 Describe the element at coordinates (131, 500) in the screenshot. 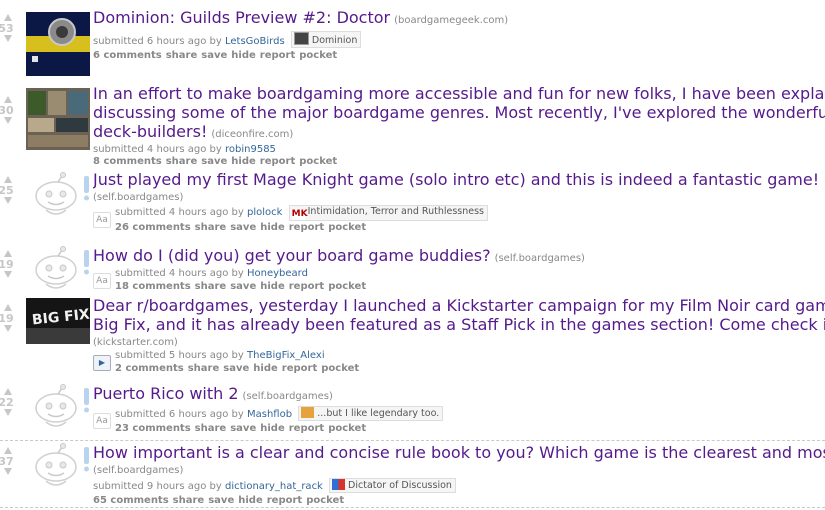

I see `comments-link: 65 comments` at that location.